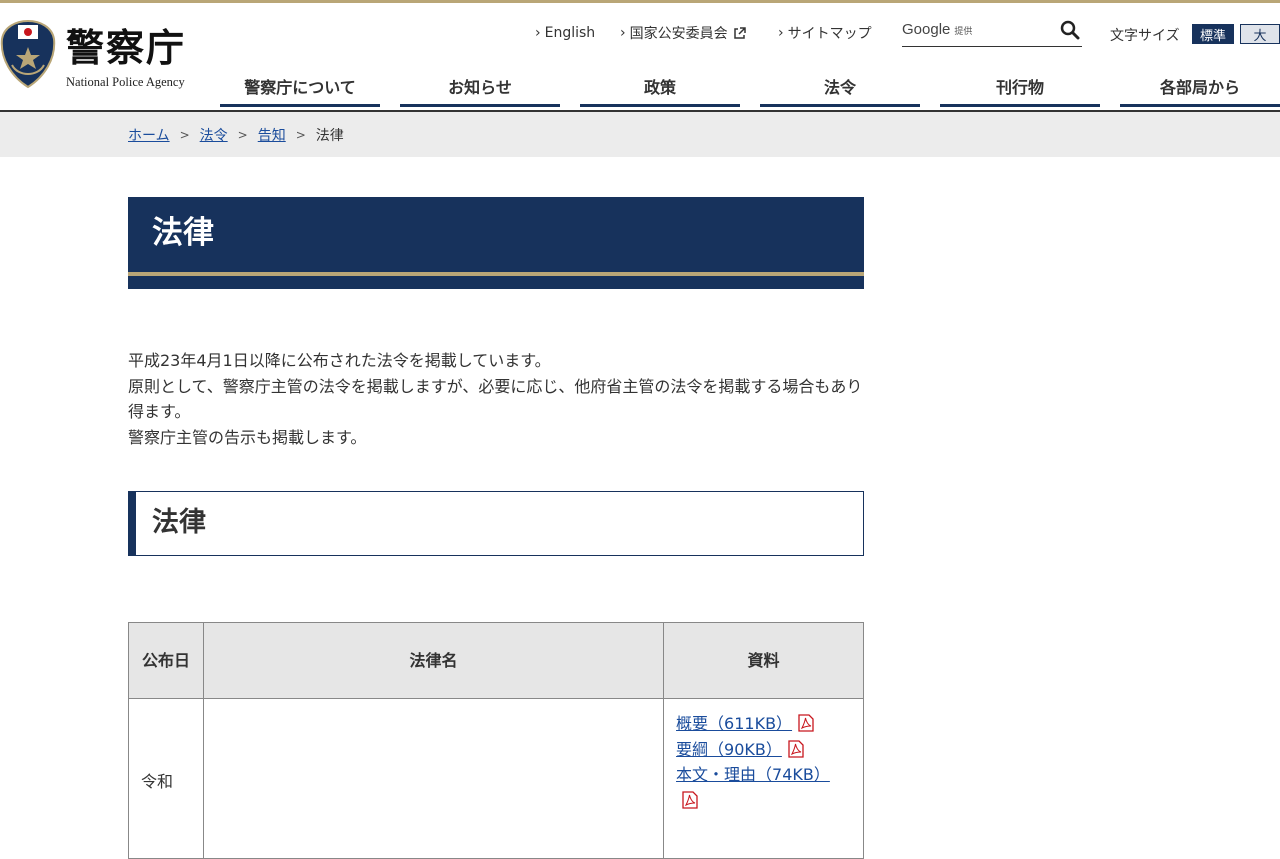 This screenshot has height=859, width=1280. I want to click on doc-link-outline: 要綱（90KB）, so click(764, 750).